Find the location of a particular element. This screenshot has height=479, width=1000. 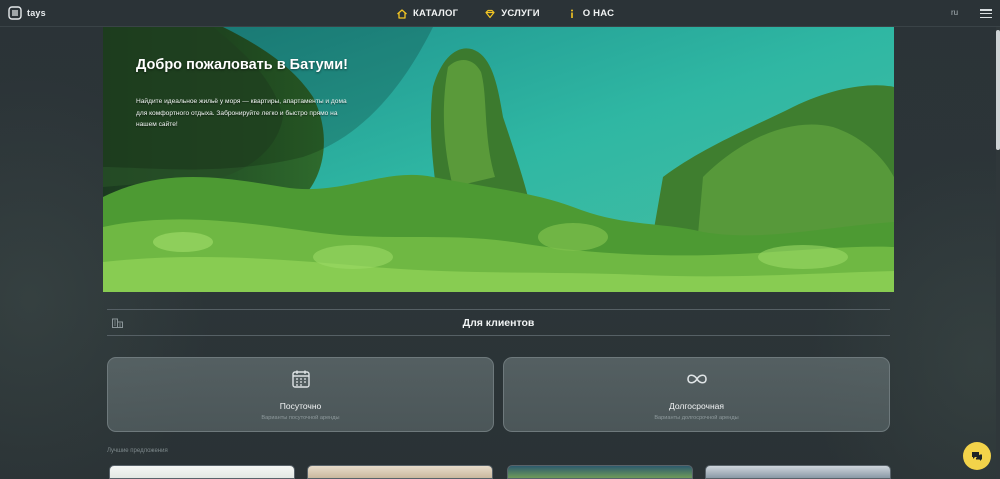

top-navigation-bar: tays КАТАЛОГ УСЛУГИ О НАС ru is located at coordinates (500, 13).